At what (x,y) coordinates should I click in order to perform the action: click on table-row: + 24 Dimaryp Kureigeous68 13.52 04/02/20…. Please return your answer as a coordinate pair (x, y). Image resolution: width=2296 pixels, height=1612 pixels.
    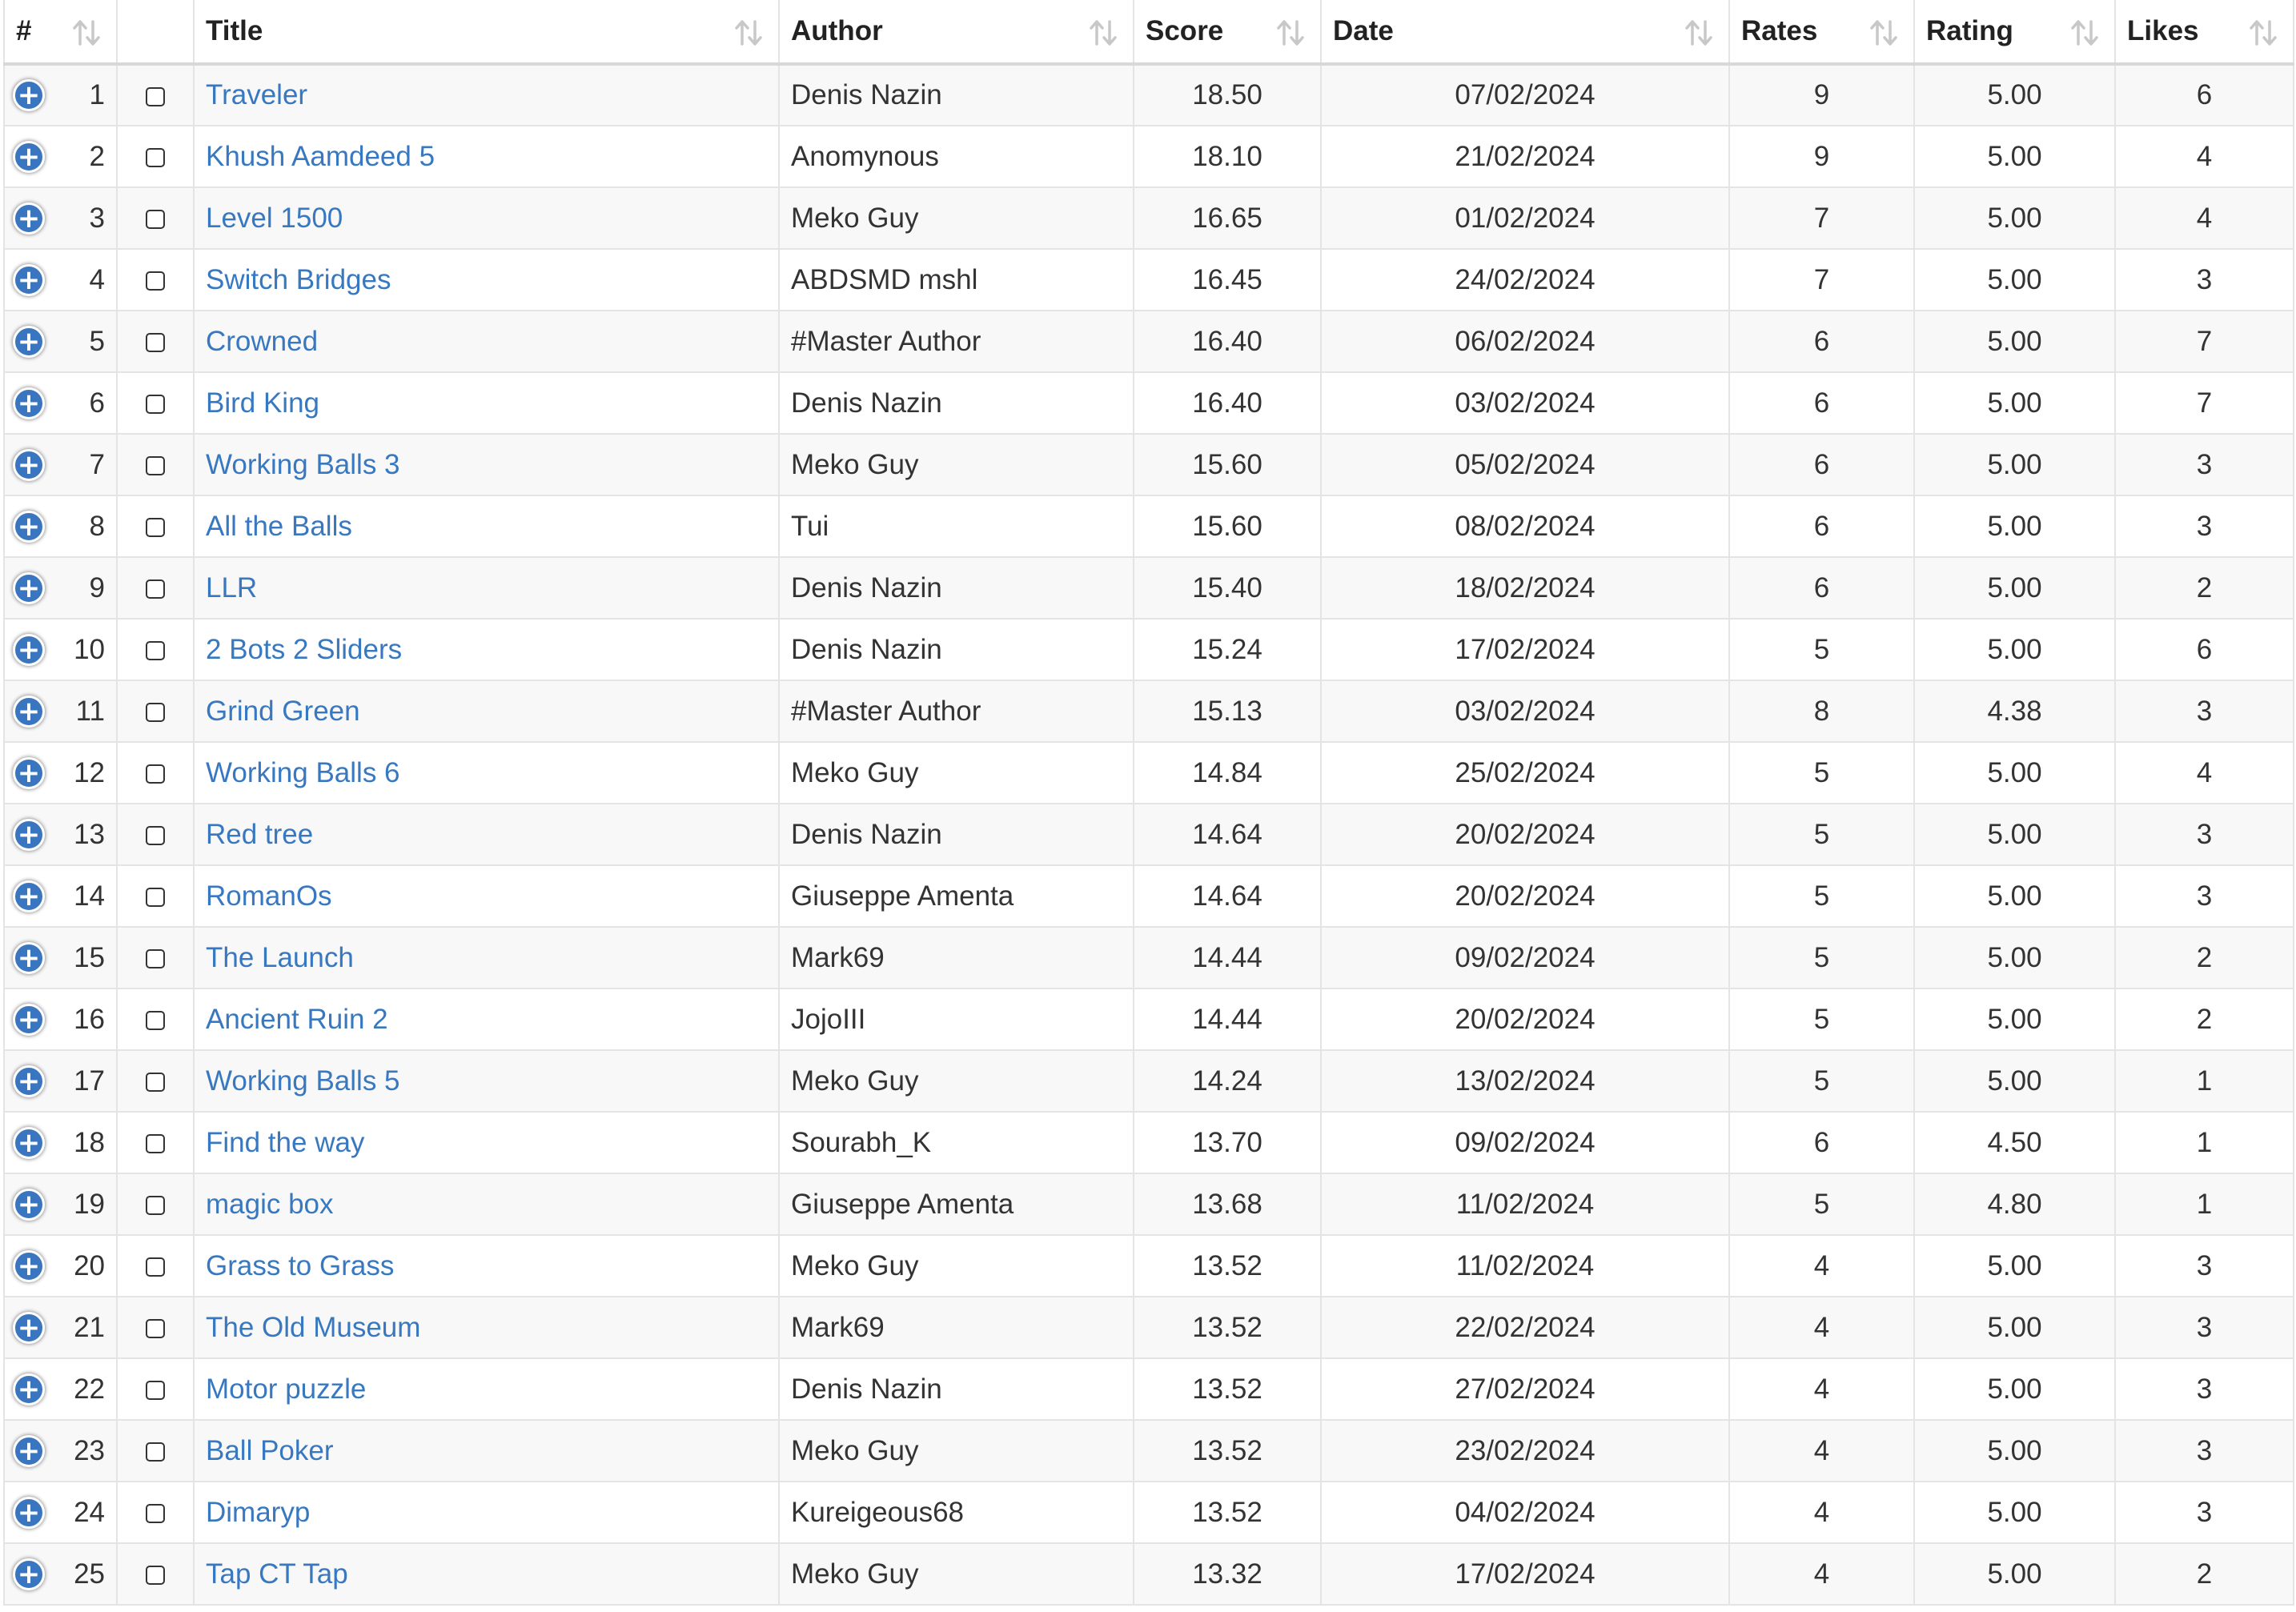
    Looking at the image, I should click on (1148, 1512).